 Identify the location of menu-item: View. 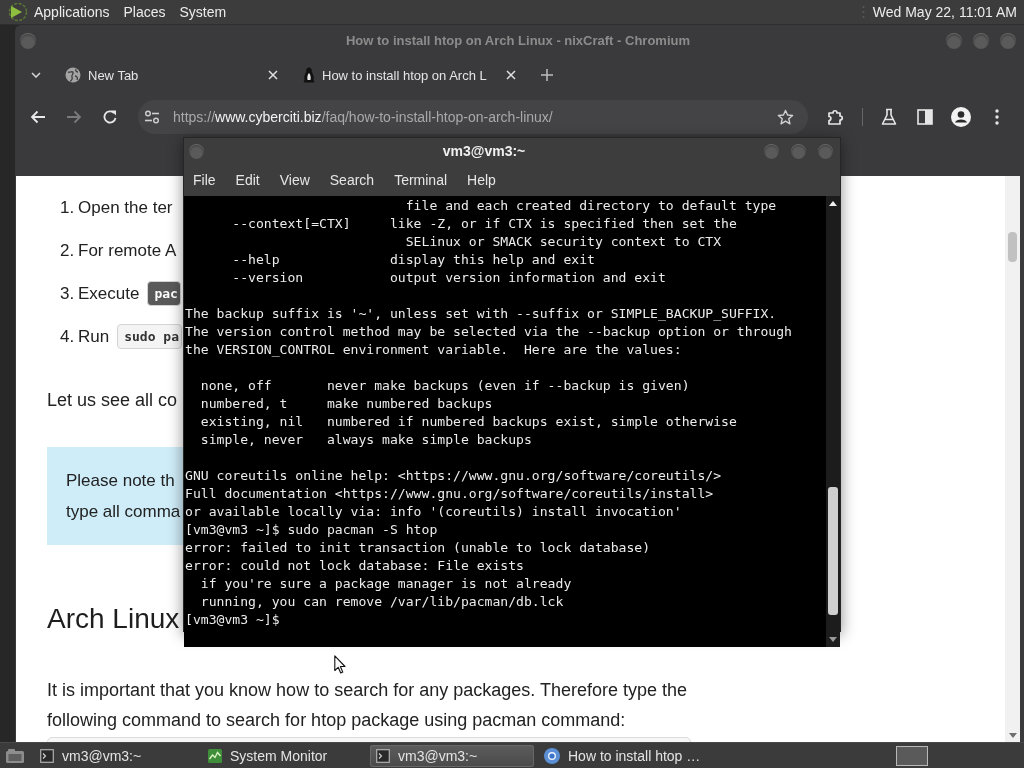
(294, 180).